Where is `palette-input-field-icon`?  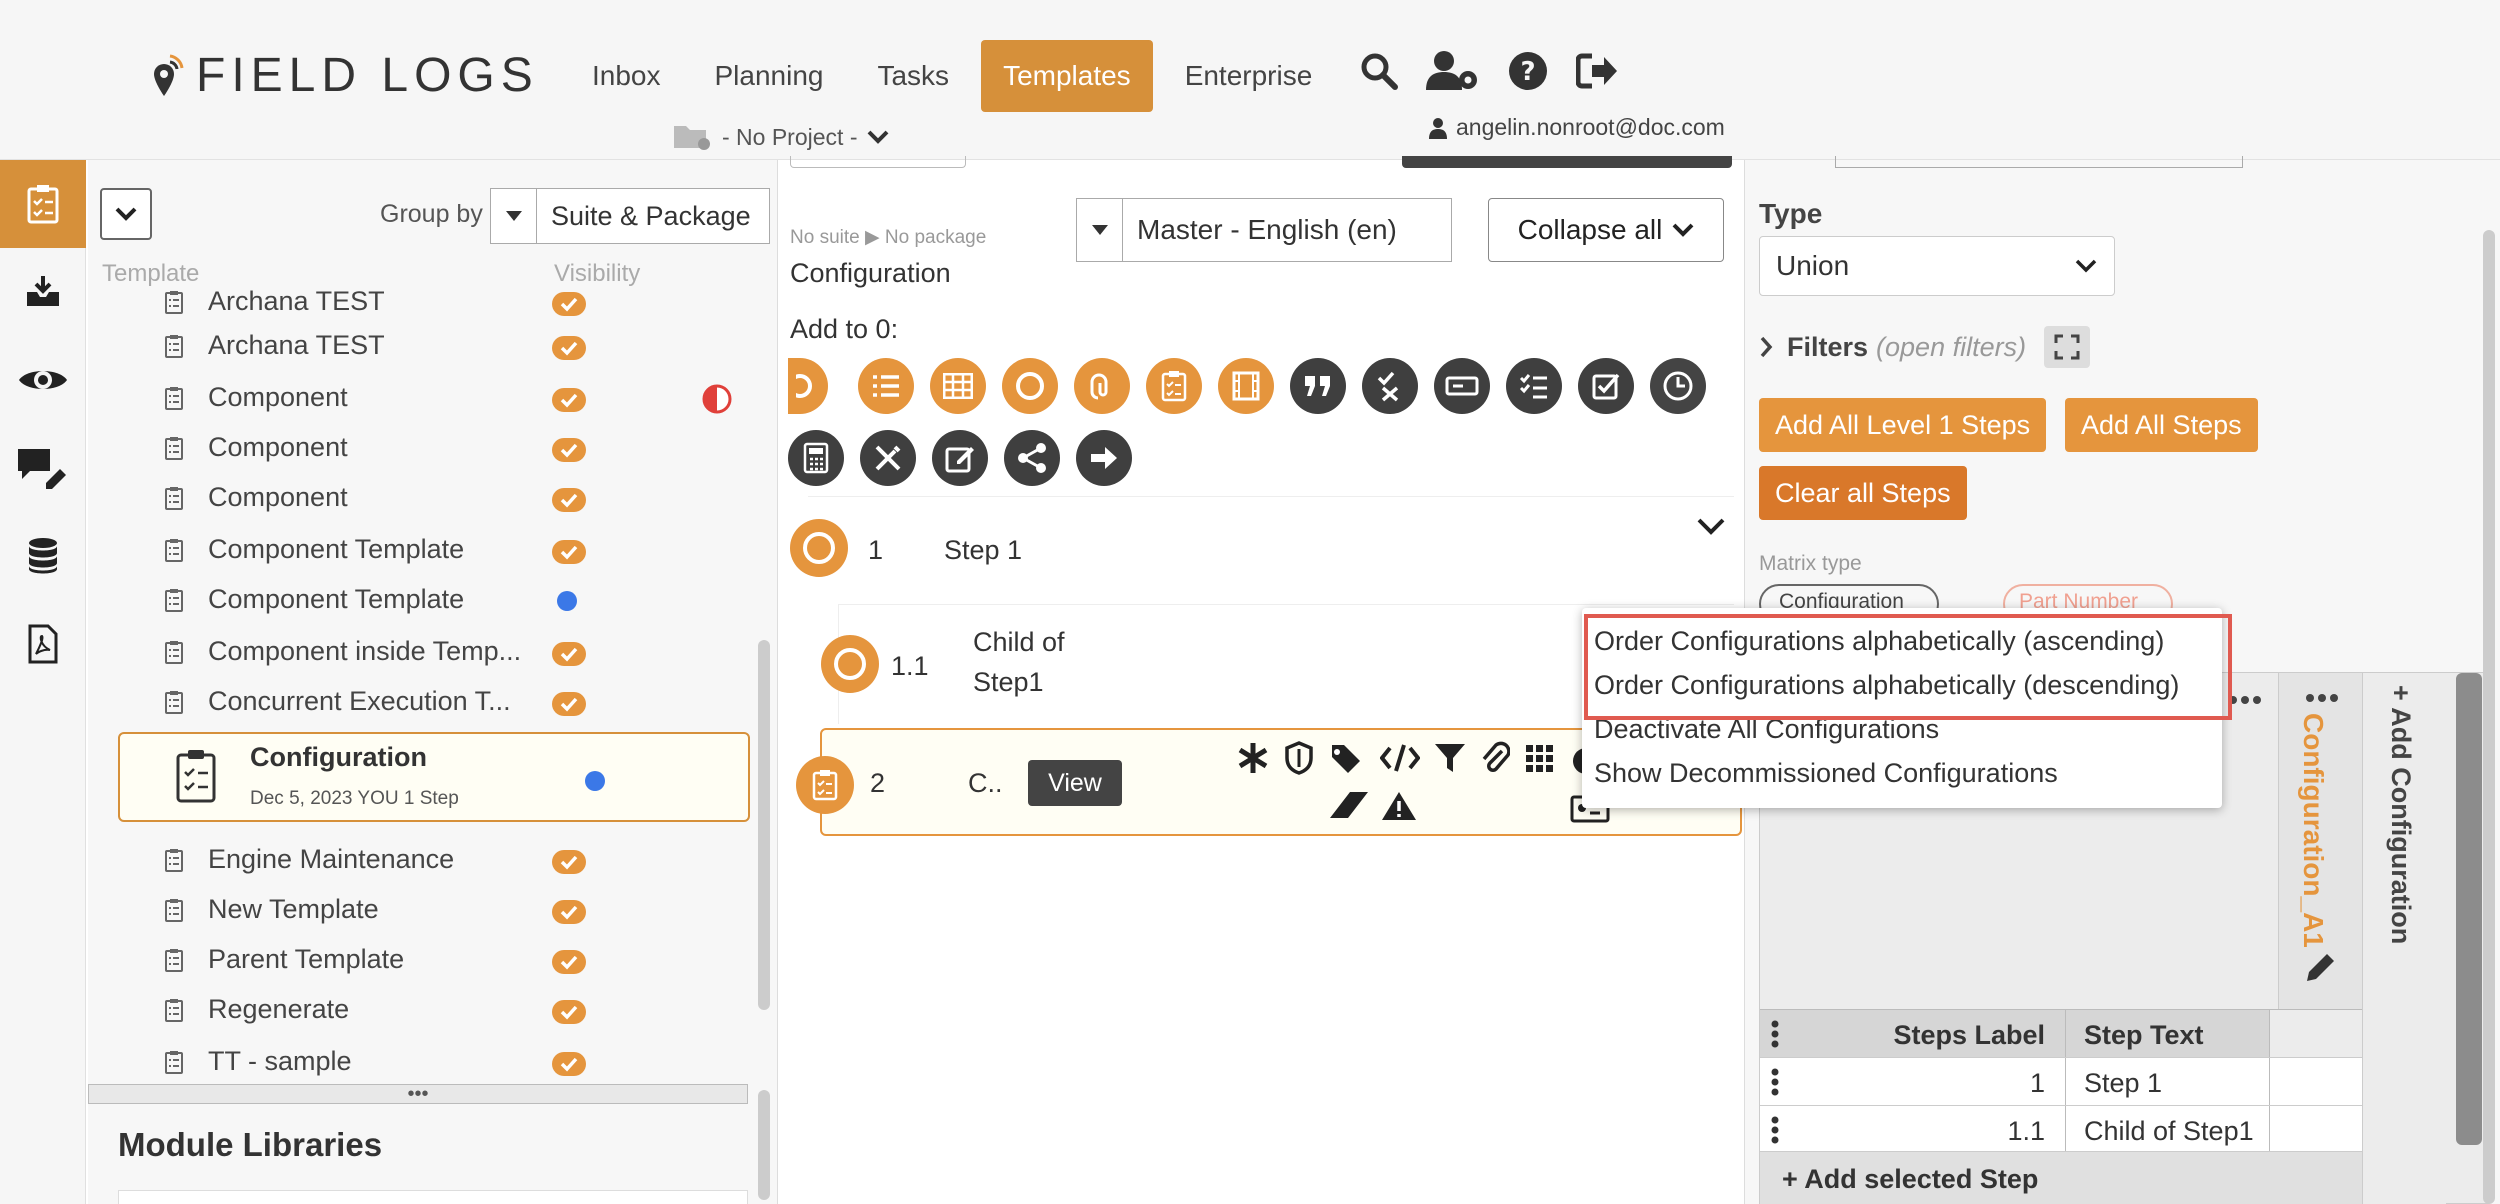
palette-input-field-icon is located at coordinates (1462, 386).